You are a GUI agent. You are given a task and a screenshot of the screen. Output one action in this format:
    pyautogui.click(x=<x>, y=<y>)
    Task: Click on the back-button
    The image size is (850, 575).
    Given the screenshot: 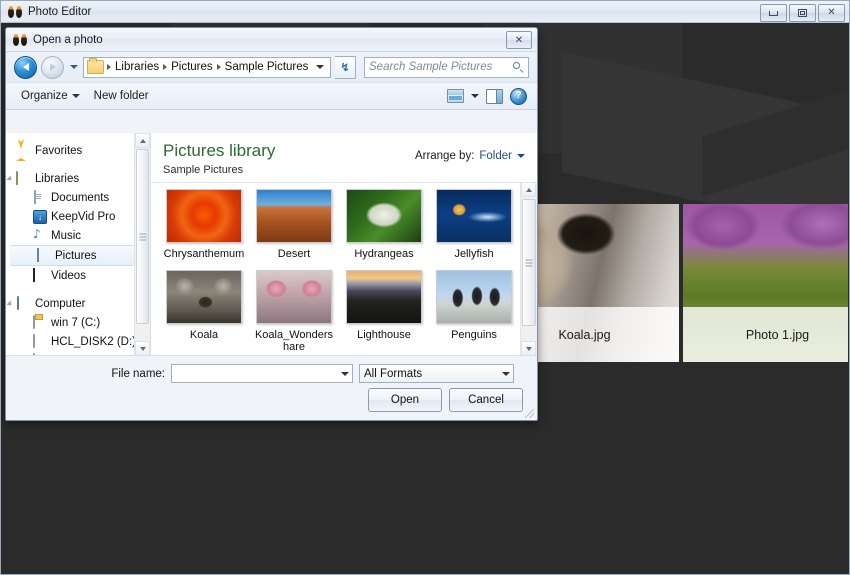 What is the action you would take?
    pyautogui.click(x=25, y=67)
    